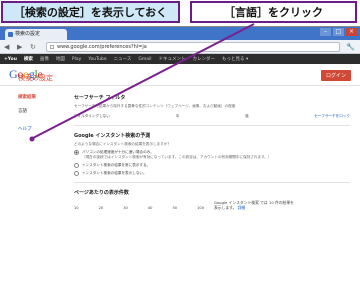 Image resolution: width=360 pixels, height=286 pixels. Describe the element at coordinates (76, 152) in the screenshot. I see `radio-selected-icon` at that location.